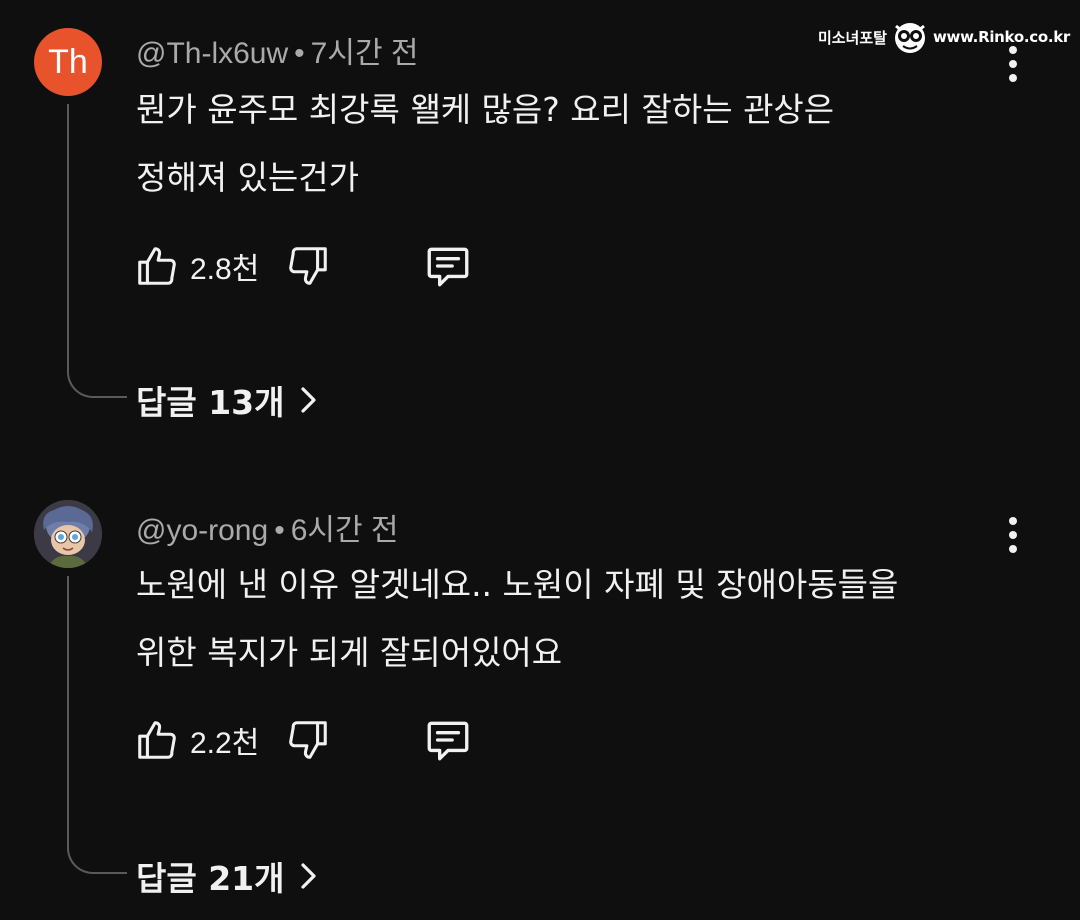  I want to click on like-count: 2.2천, so click(225, 743).